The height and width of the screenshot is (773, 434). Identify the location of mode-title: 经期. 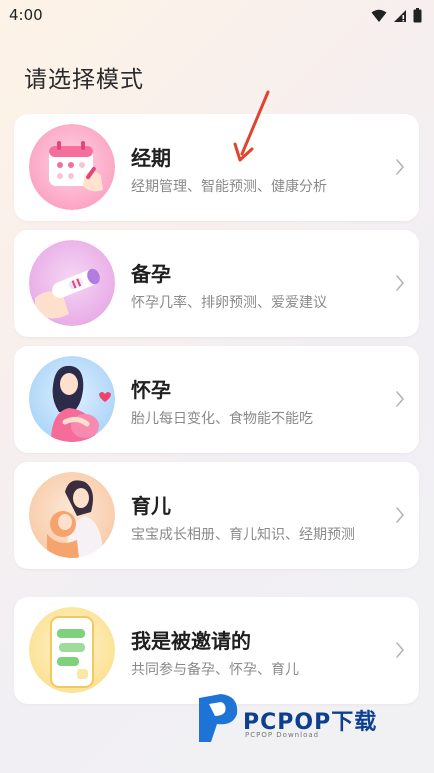
(151, 158).